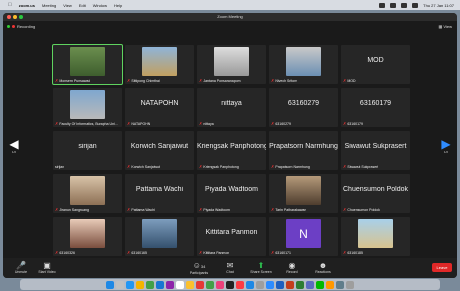 This screenshot has height=291, width=460. What do you see at coordinates (350, 284) in the screenshot?
I see `trash-icon` at bounding box center [350, 284].